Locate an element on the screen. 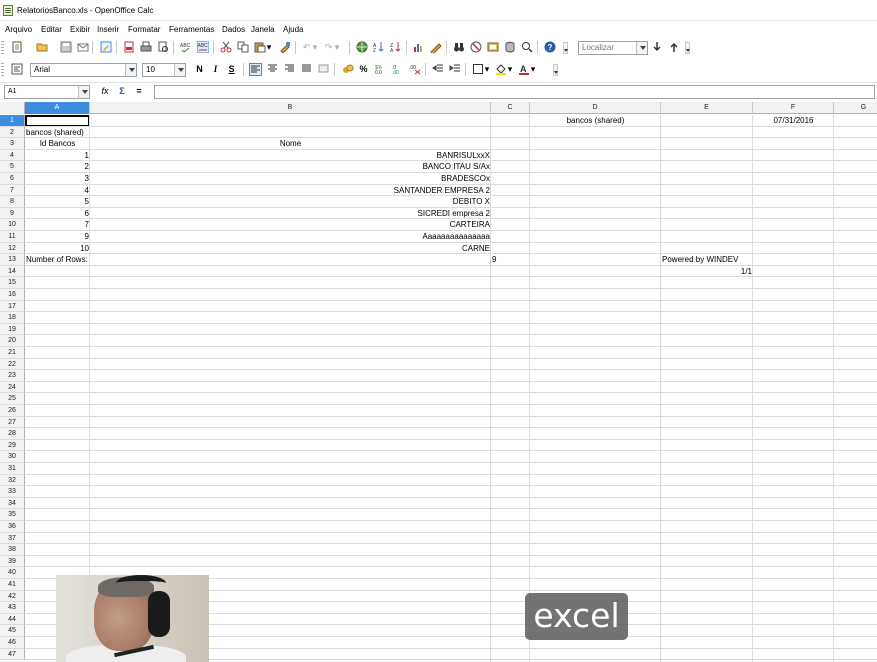  font-name-select: Arial is located at coordinates (83, 70).